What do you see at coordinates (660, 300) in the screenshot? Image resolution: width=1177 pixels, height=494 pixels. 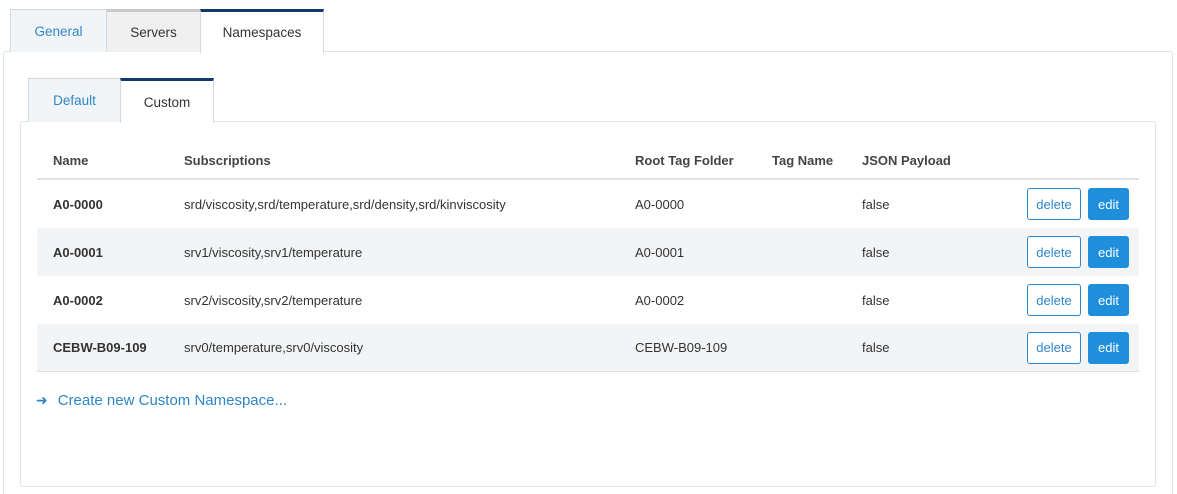 I see `cell-root-tag-folder: A0-0002` at bounding box center [660, 300].